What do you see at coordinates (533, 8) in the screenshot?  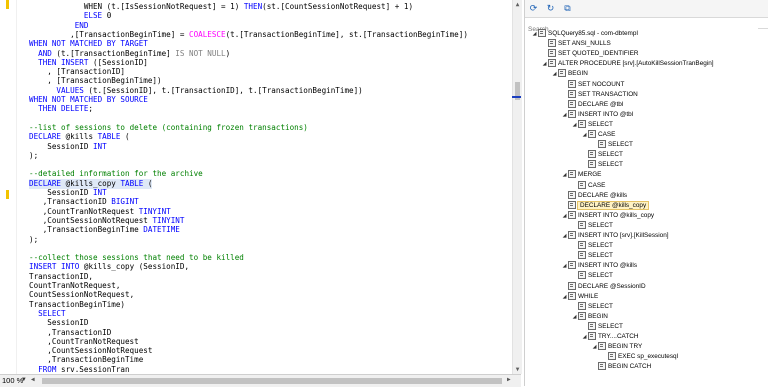 I see `refresh-icon: ⟳` at bounding box center [533, 8].